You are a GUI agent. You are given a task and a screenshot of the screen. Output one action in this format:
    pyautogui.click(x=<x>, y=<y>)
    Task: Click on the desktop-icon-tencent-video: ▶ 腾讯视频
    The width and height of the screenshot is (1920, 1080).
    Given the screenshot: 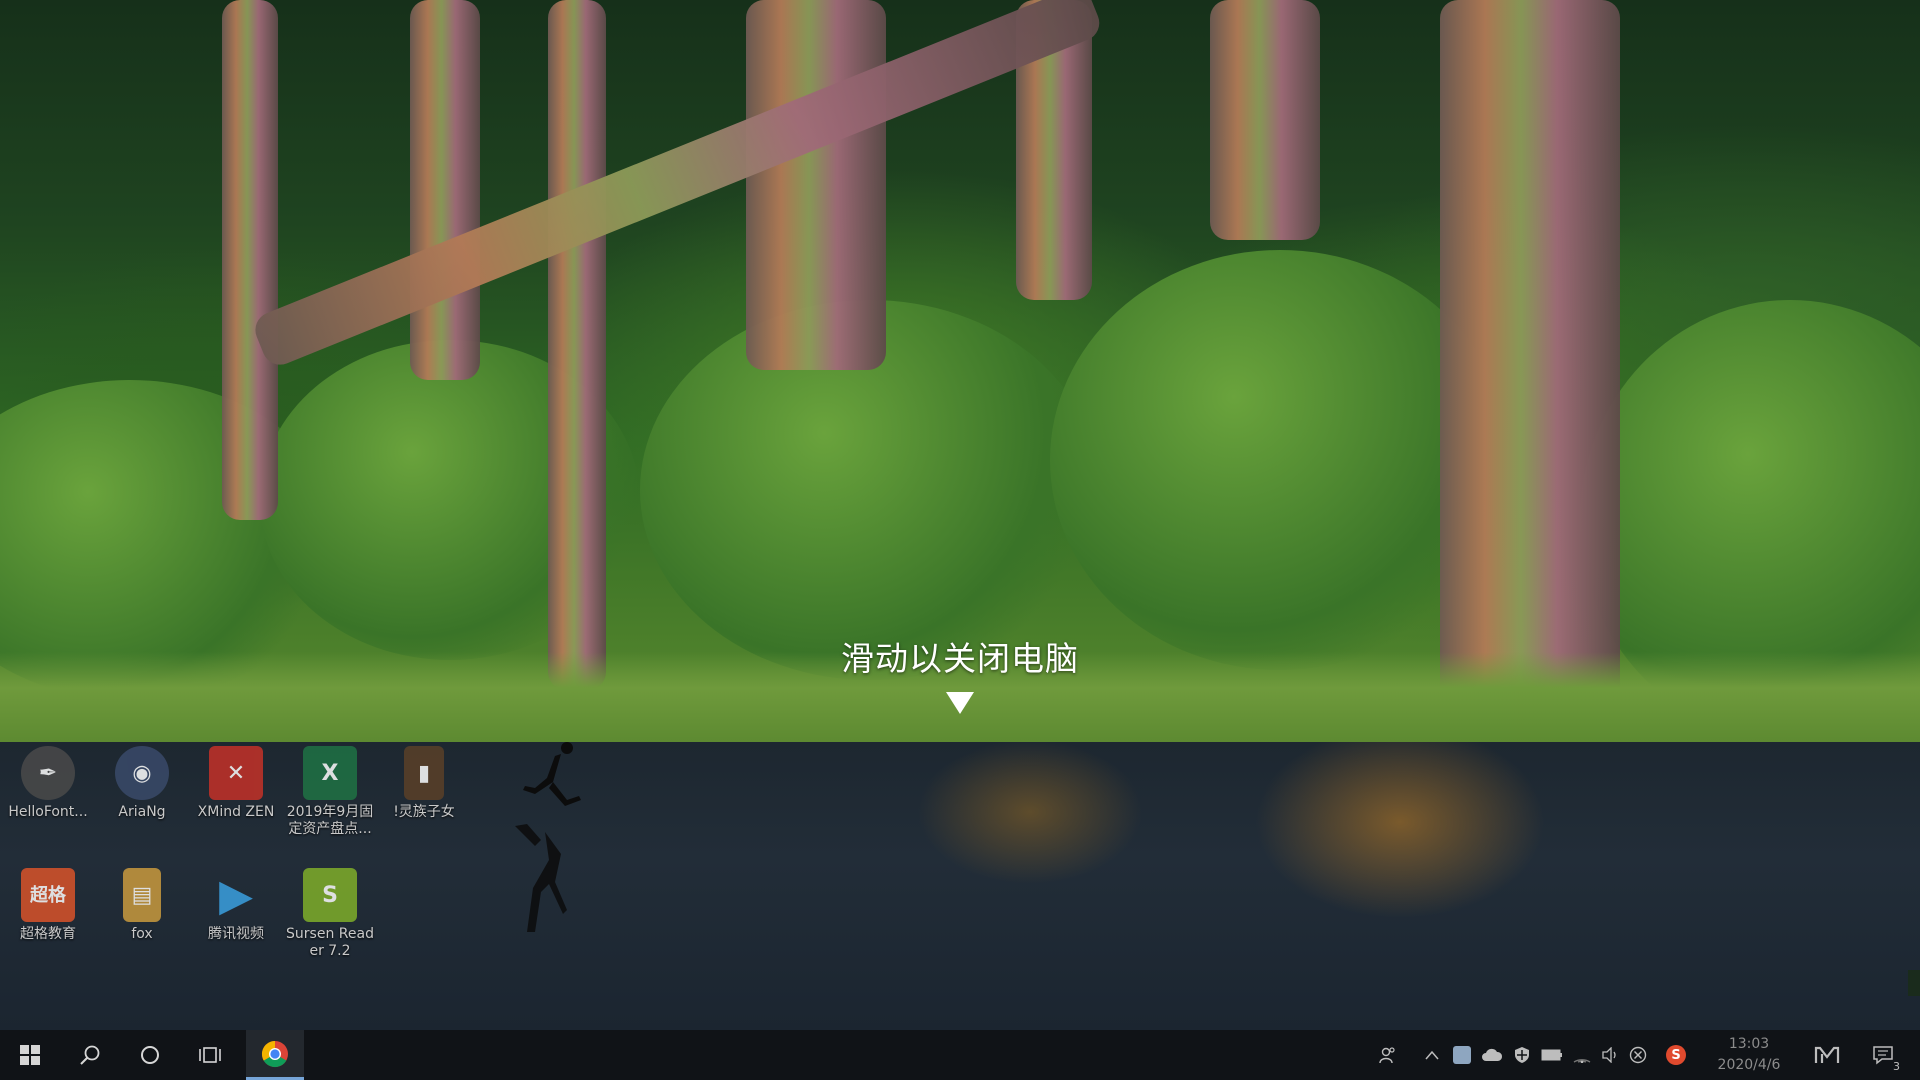 What is the action you would take?
    pyautogui.click(x=236, y=905)
    